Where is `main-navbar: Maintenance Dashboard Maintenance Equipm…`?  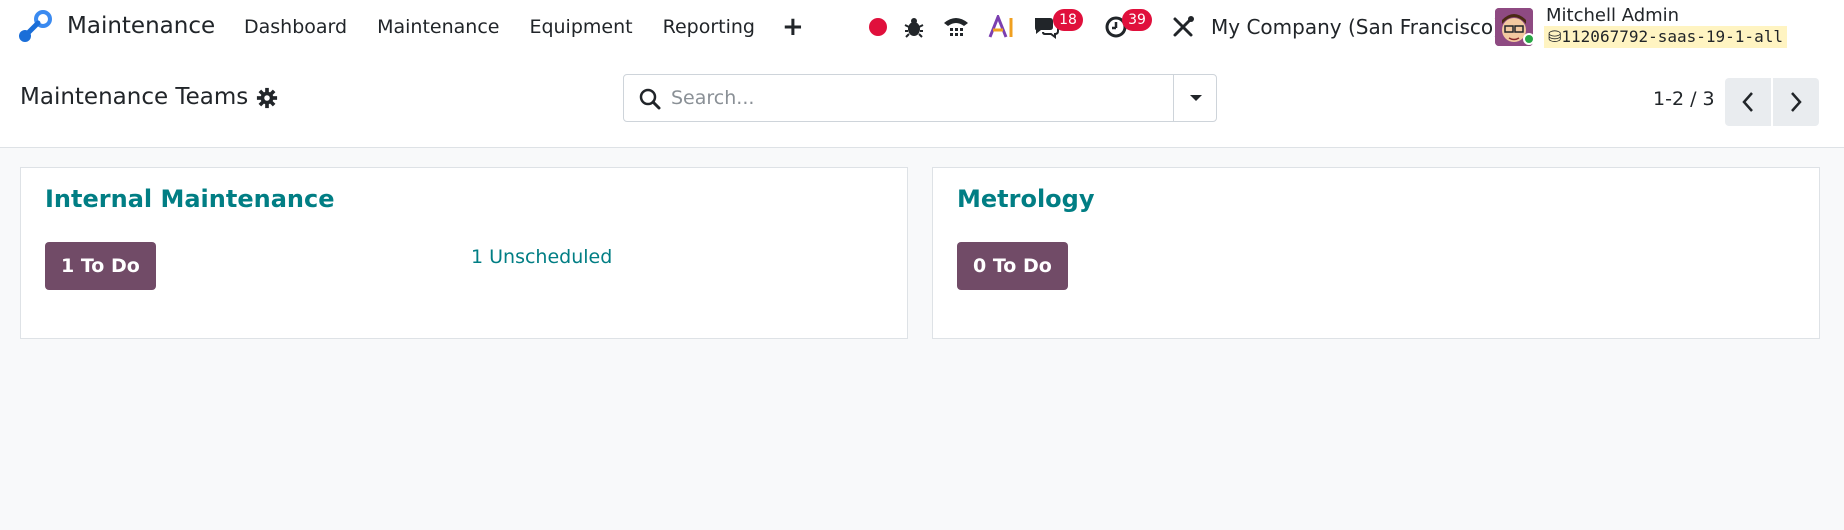
main-navbar: Maintenance Dashboard Maintenance Equipm… is located at coordinates (922, 27).